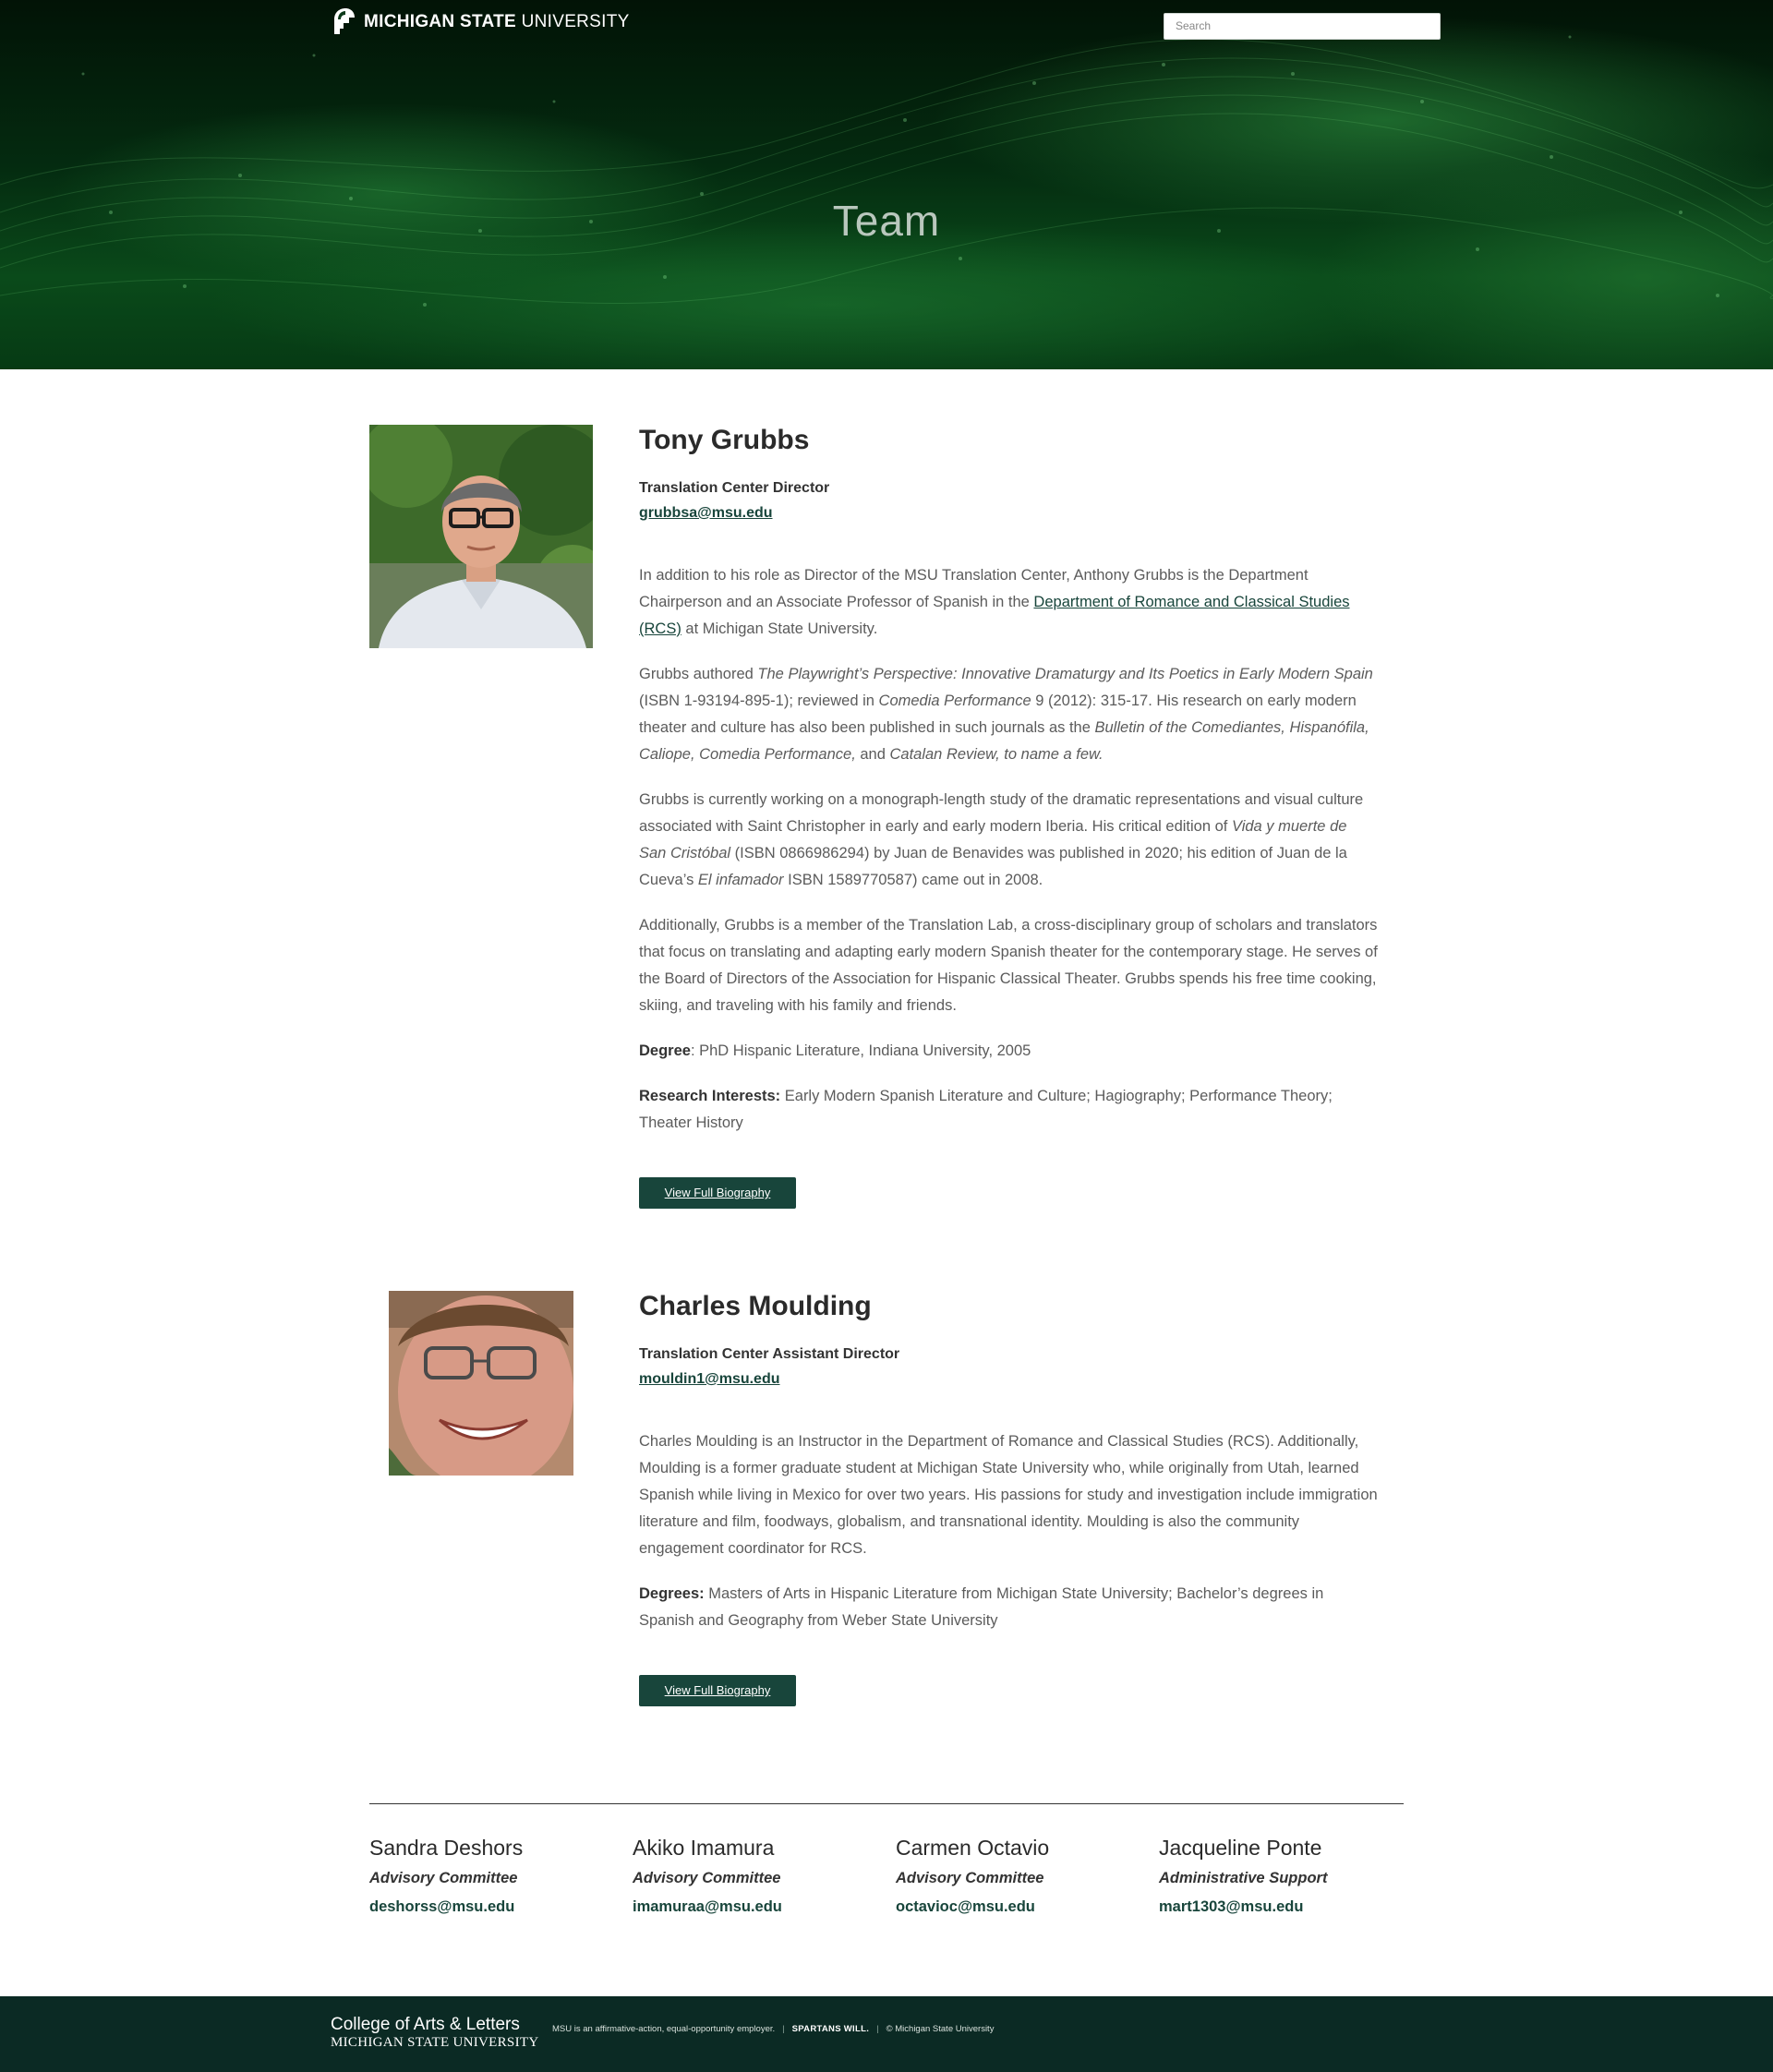 This screenshot has width=1773, height=2072. Describe the element at coordinates (734, 488) in the screenshot. I see `profile-role: Translation Center Director` at that location.